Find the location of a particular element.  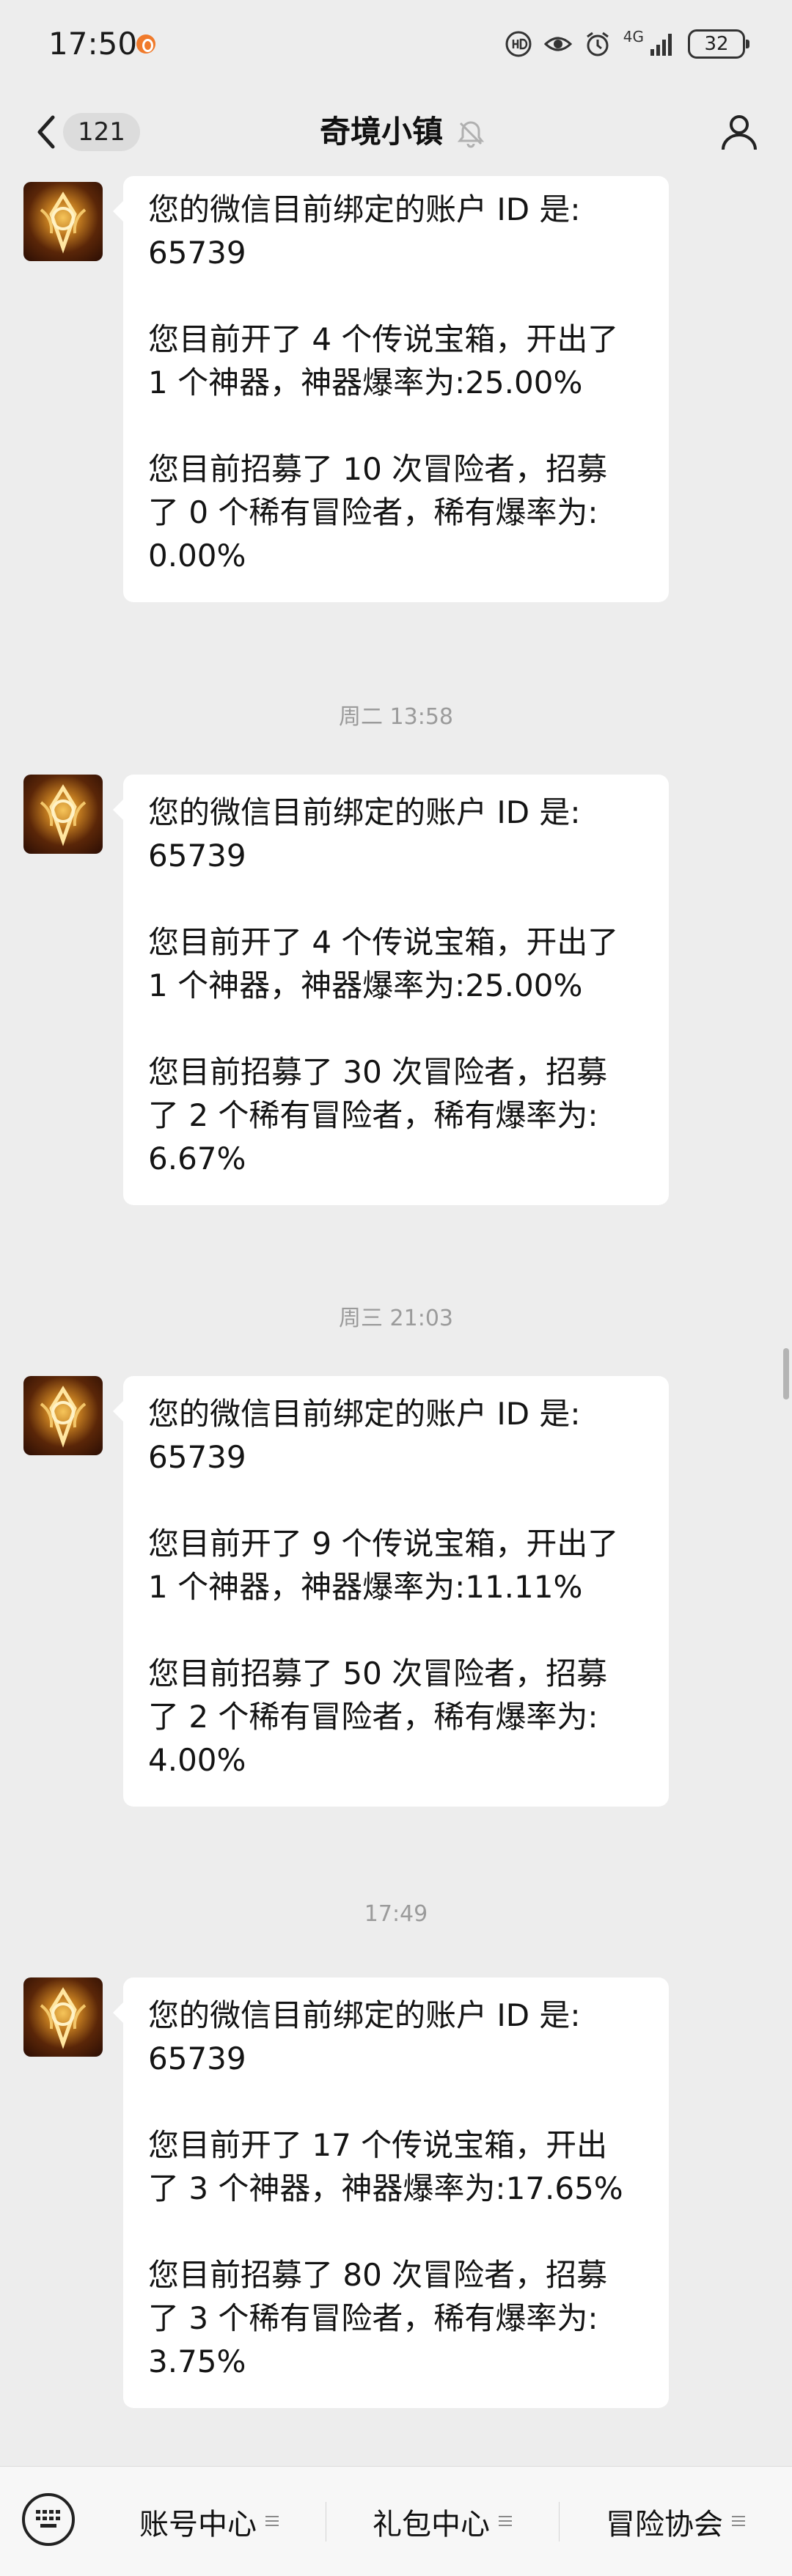

app-notification-icon is located at coordinates (145, 44).